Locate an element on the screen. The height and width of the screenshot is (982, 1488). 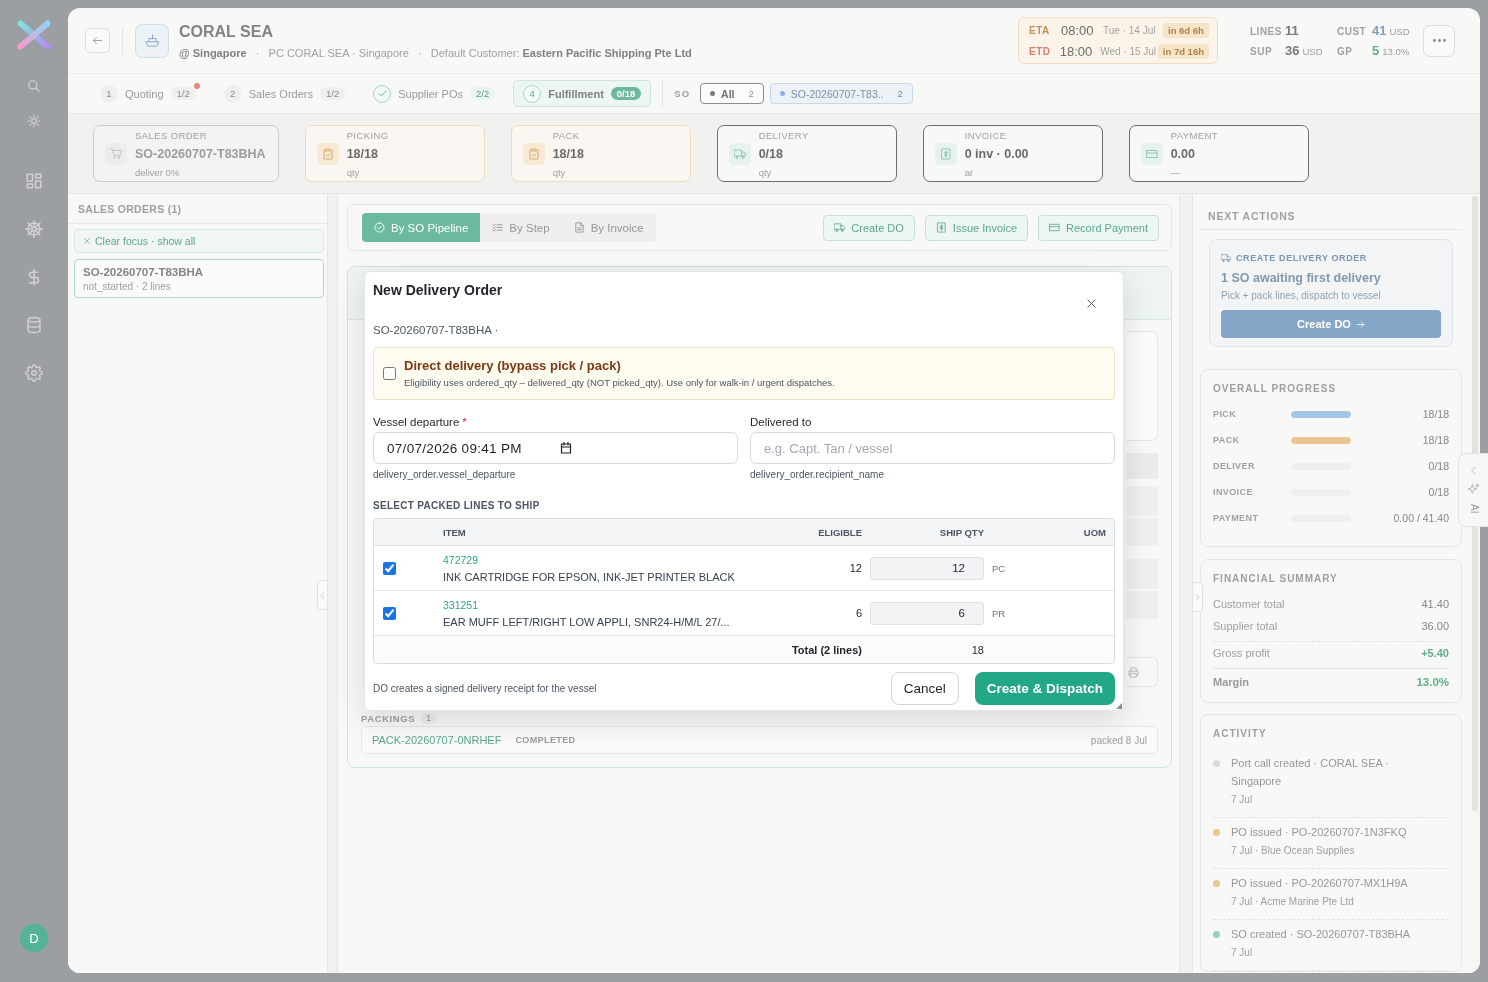
summary-value: 41.40 is located at coordinates (1435, 604).